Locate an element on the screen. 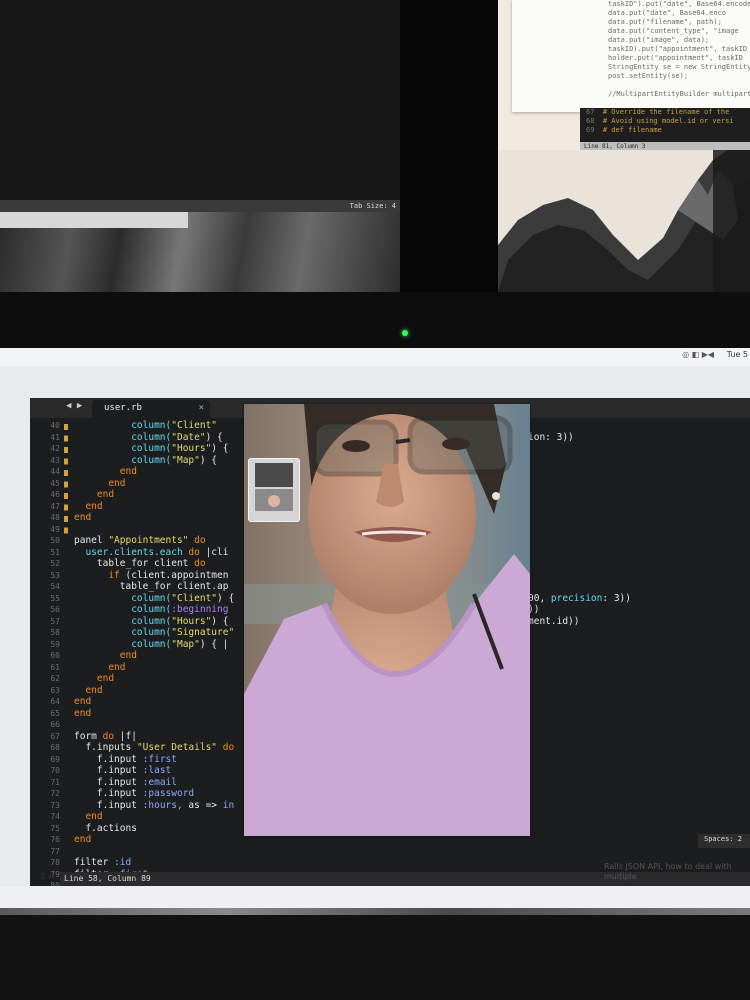 The image size is (750, 1000). code-token: "Map" is located at coordinates (185, 460).